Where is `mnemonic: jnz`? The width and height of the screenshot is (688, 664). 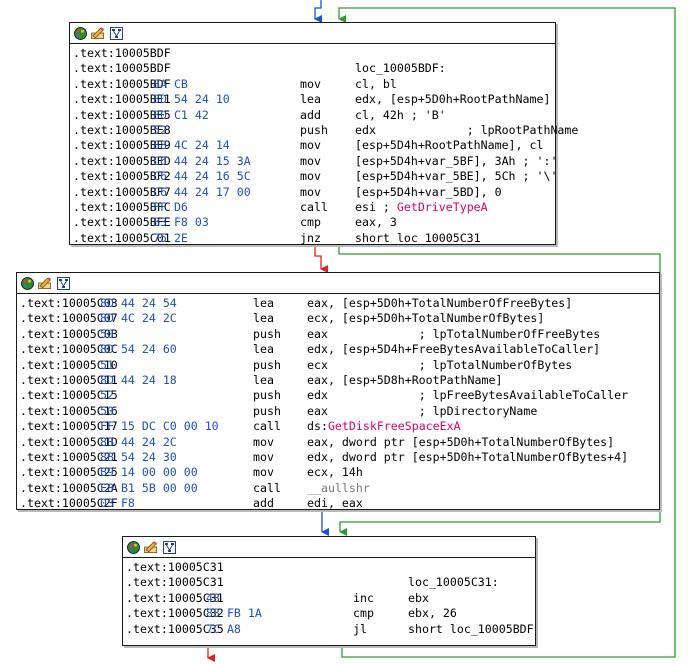 mnemonic: jnz is located at coordinates (310, 237).